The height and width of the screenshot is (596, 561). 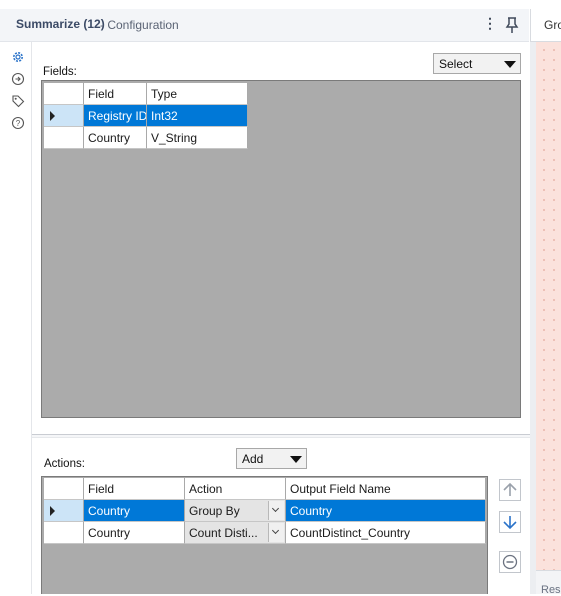 I want to click on move-down-icon, so click(x=510, y=522).